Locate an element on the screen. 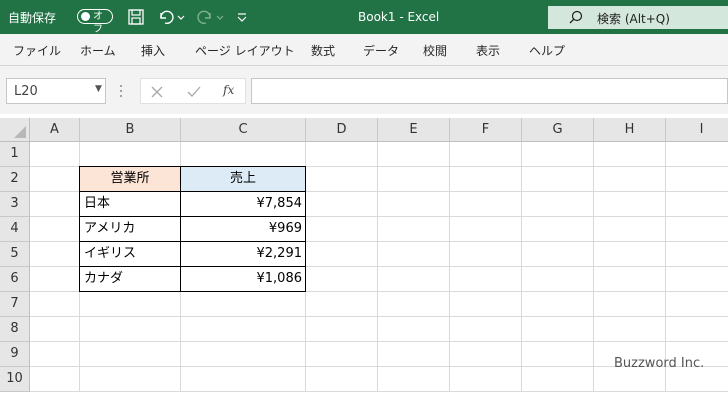 Image resolution: width=728 pixels, height=400 pixels. search-box: 検索 (Alt+Q) is located at coordinates (638, 17).